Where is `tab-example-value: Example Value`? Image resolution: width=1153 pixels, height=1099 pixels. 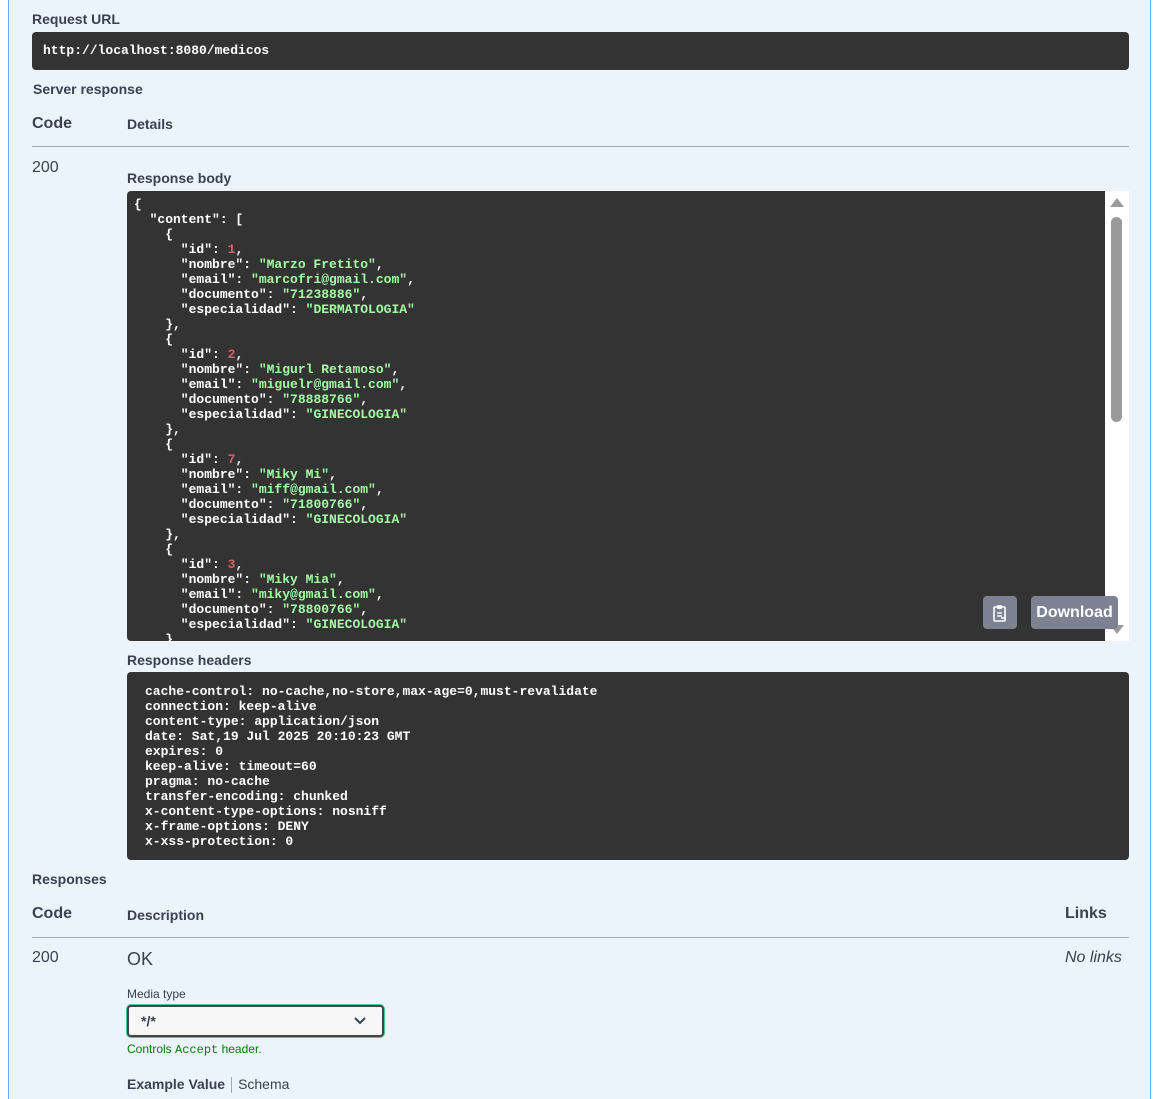 tab-example-value: Example Value is located at coordinates (176, 1084).